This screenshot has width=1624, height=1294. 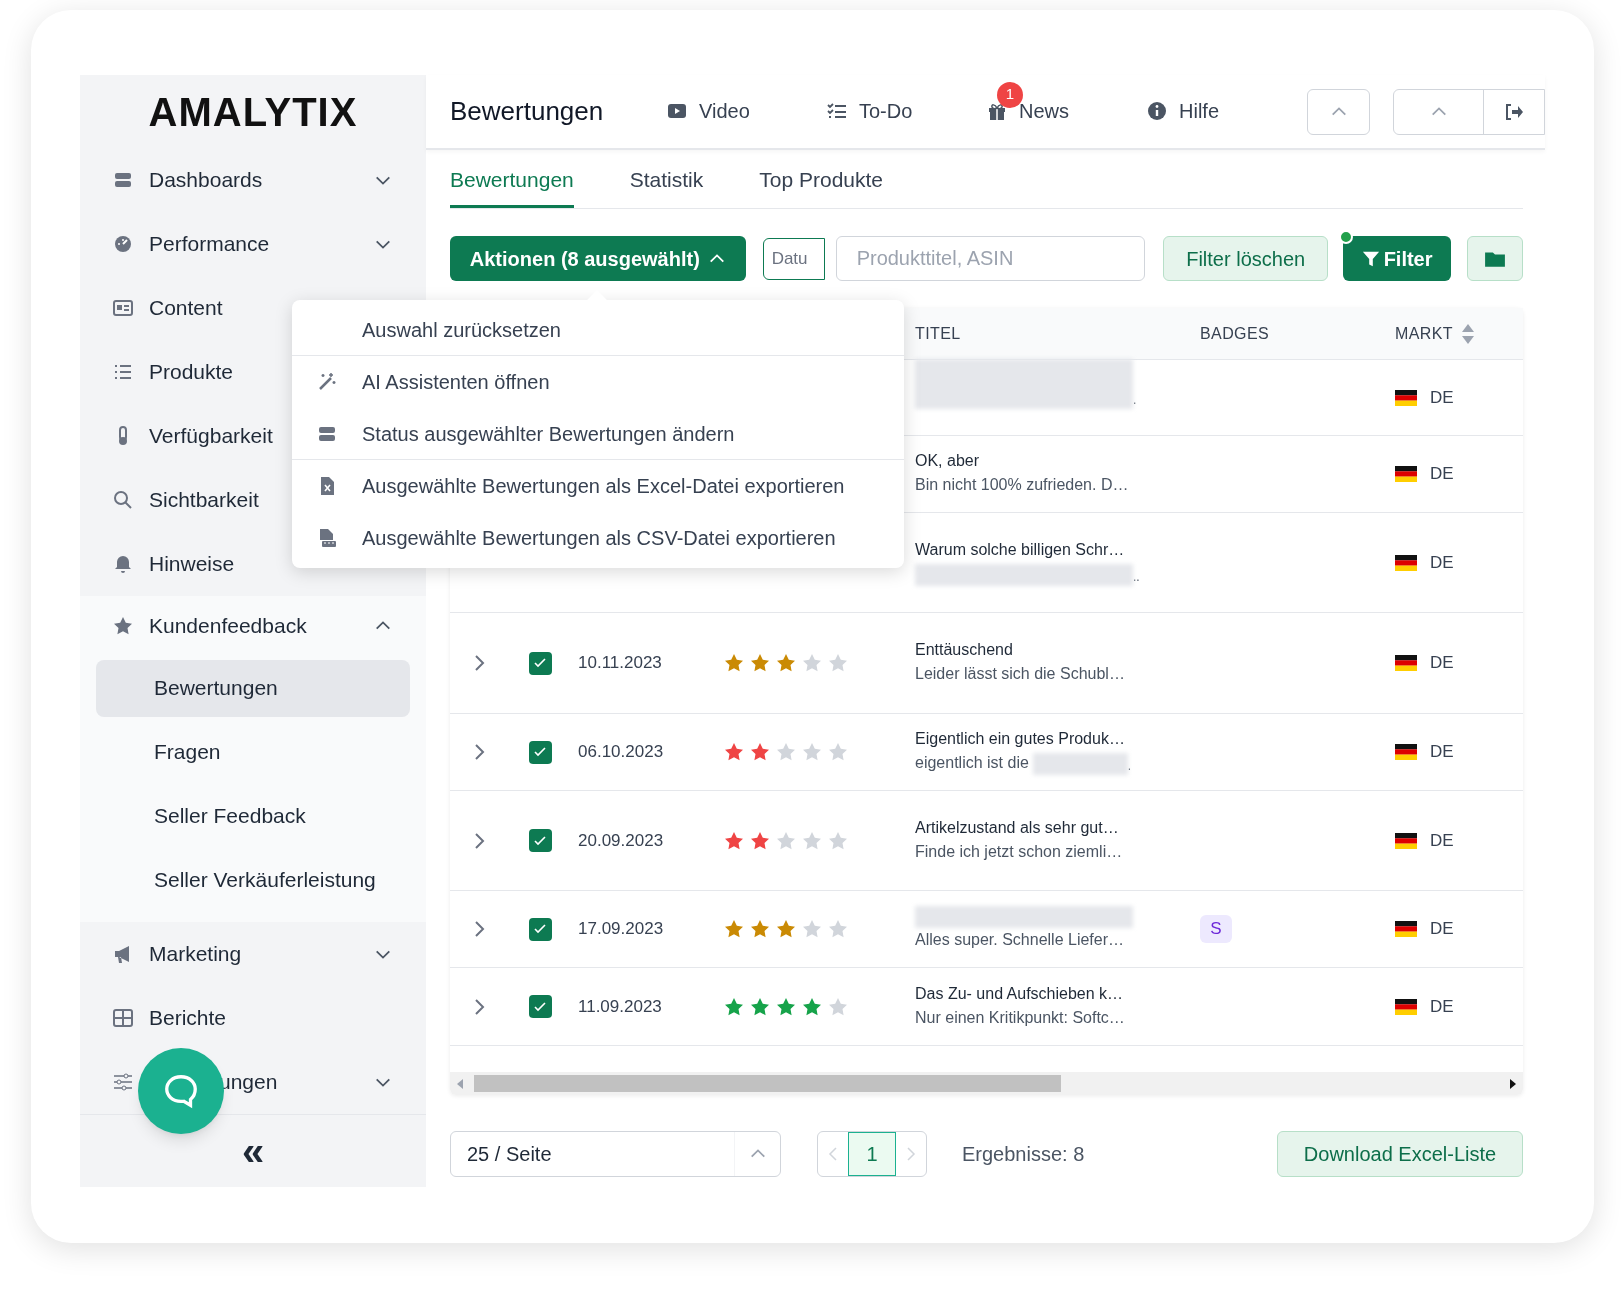 What do you see at coordinates (598, 538) in the screenshot?
I see `menu-item: Ausgewählte Bewertungen als CSV-Datei exportieren` at bounding box center [598, 538].